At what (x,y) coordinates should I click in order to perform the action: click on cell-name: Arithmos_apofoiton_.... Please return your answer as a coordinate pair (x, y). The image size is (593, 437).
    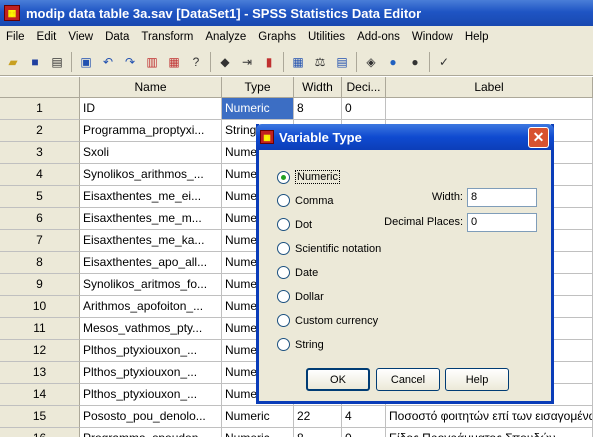
    Looking at the image, I should click on (151, 307).